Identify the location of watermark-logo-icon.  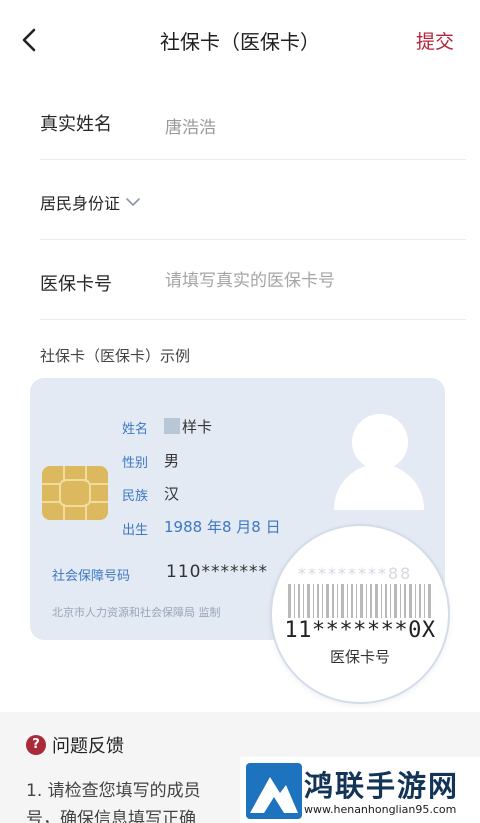
(274, 791).